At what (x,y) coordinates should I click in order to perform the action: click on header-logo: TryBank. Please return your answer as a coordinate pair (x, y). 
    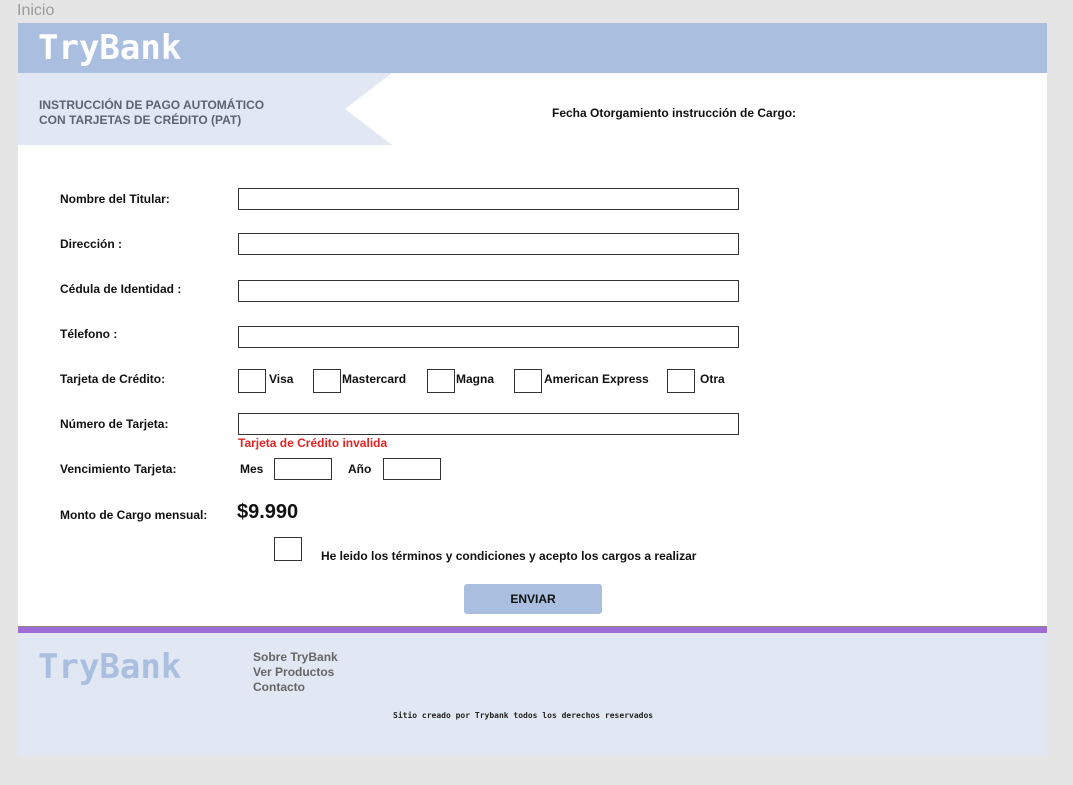
    Looking at the image, I should click on (109, 48).